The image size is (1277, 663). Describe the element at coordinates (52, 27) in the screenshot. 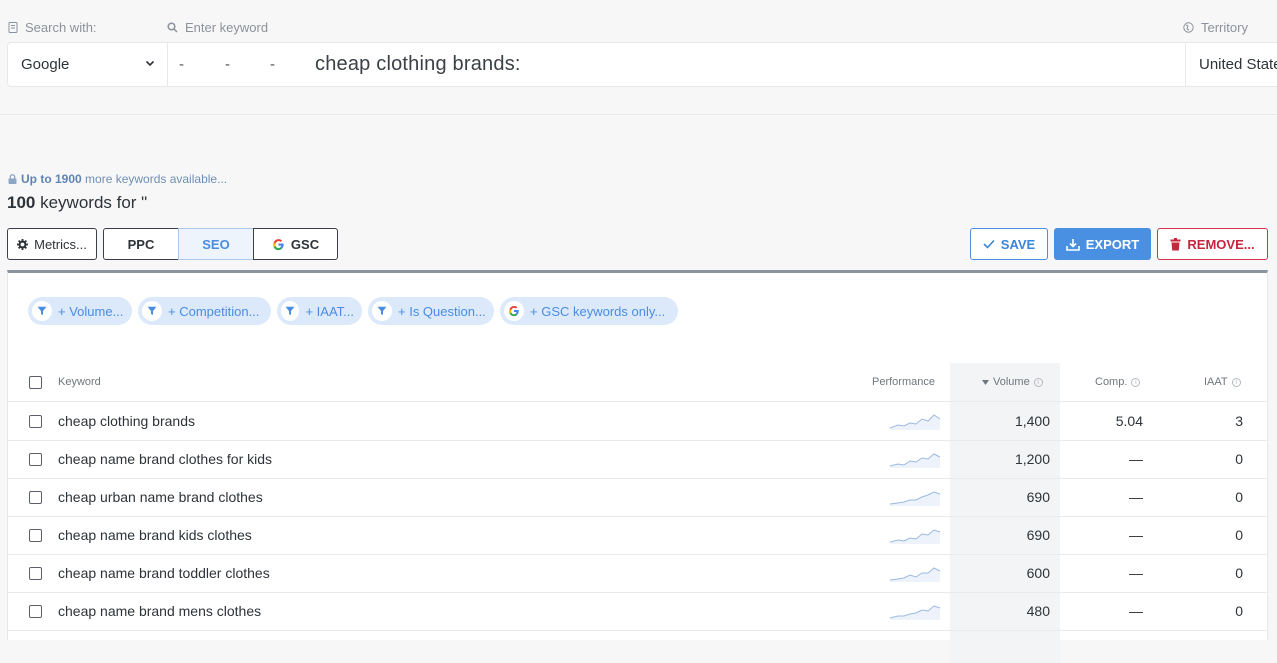

I see `search-with-label: Search with:` at that location.